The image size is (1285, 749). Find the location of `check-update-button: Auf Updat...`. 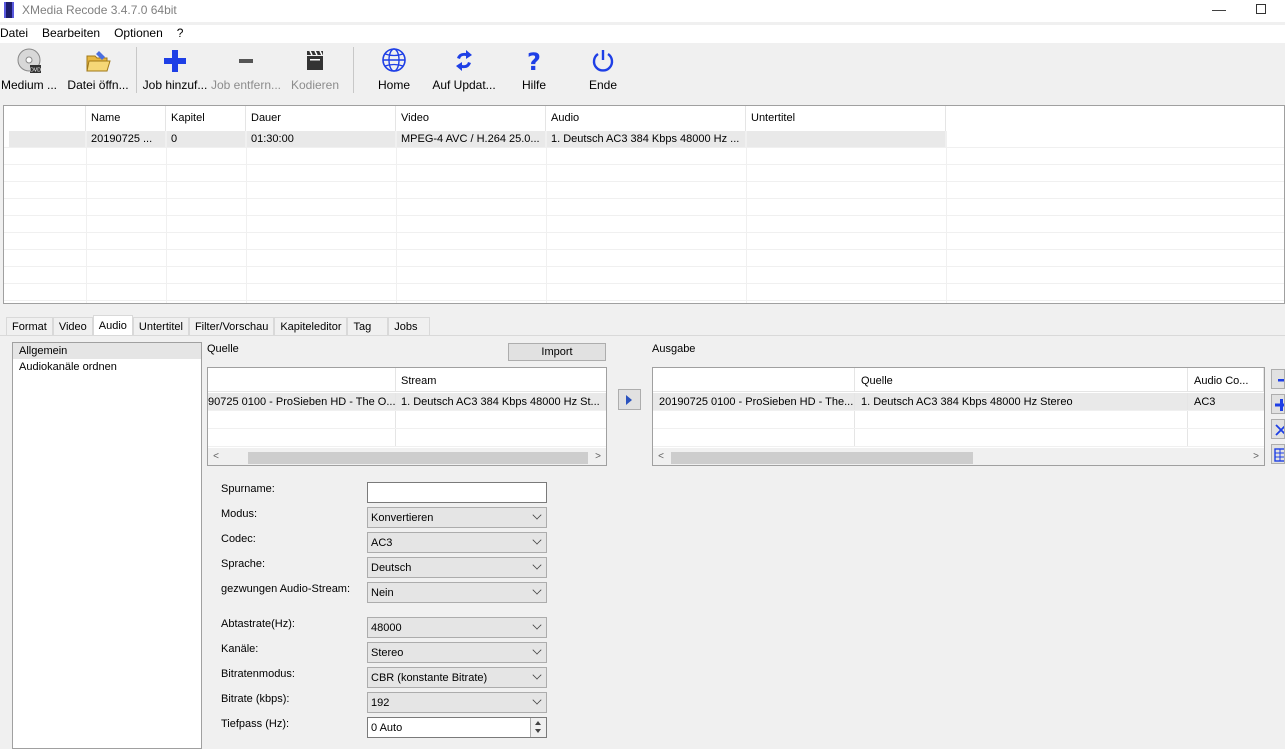

check-update-button: Auf Updat... is located at coordinates (464, 73).